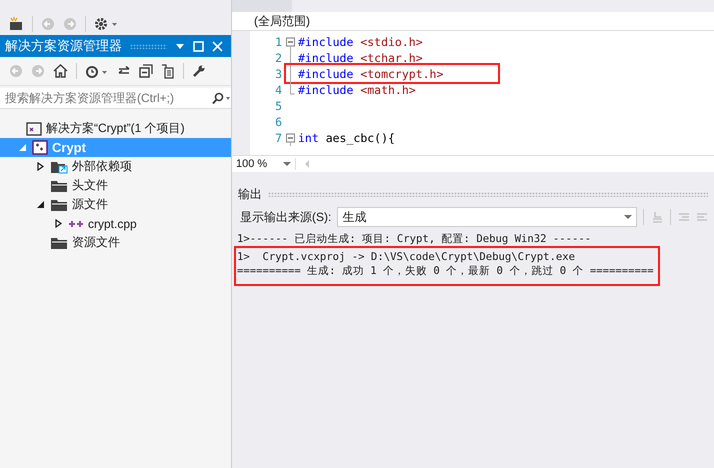 The image size is (714, 468). Describe the element at coordinates (16, 24) in the screenshot. I see `new-folder-icon` at that location.